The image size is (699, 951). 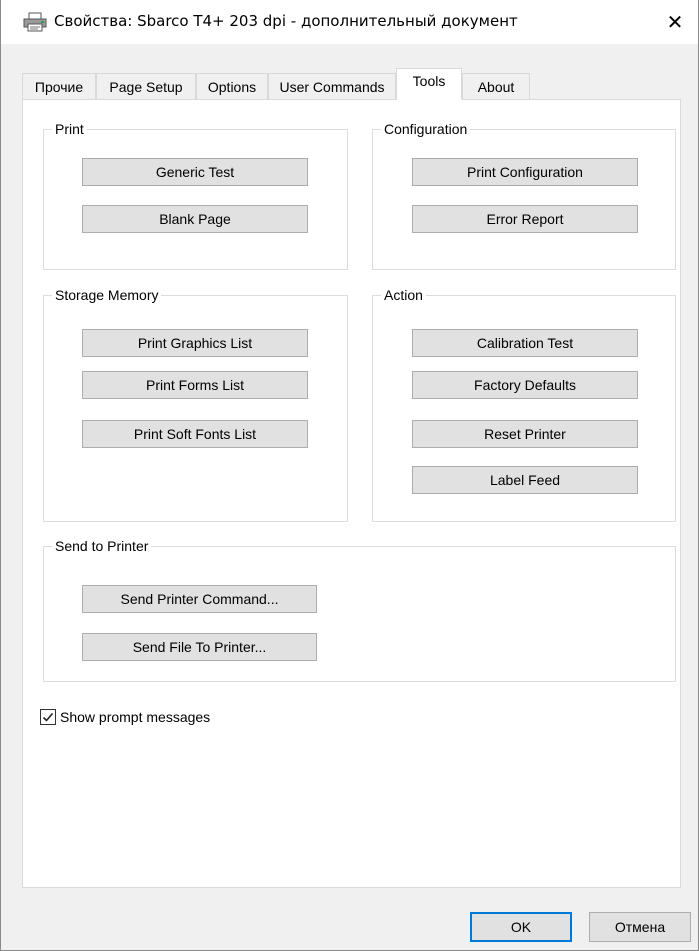 What do you see at coordinates (102, 546) in the screenshot?
I see `group-title: Send to Printer` at bounding box center [102, 546].